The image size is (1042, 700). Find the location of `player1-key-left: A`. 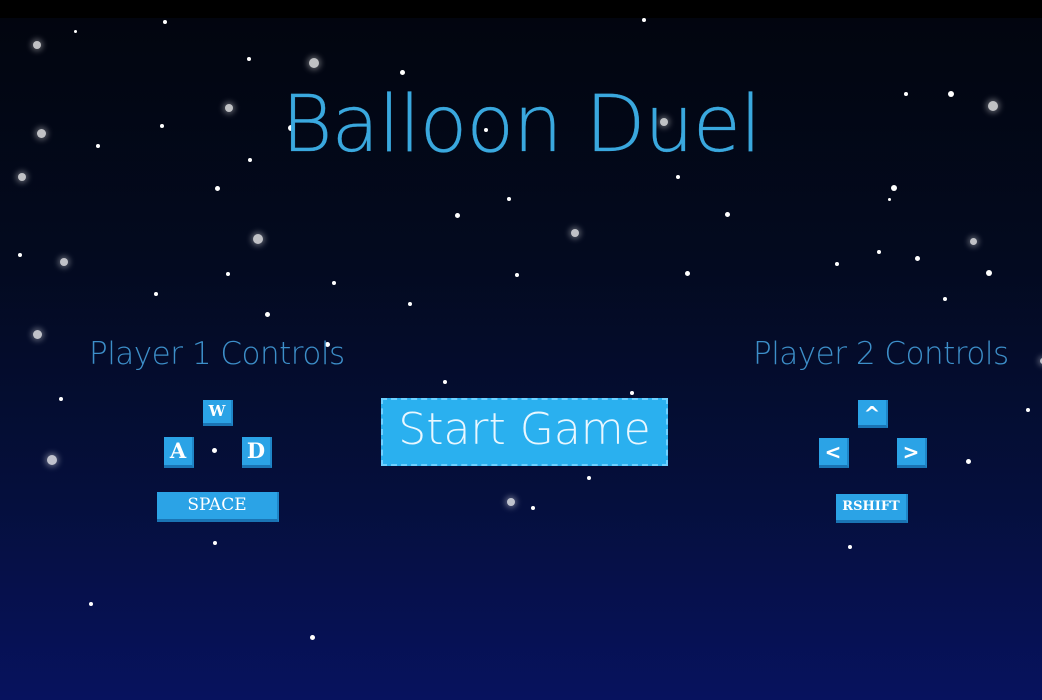

player1-key-left: A is located at coordinates (179, 452).